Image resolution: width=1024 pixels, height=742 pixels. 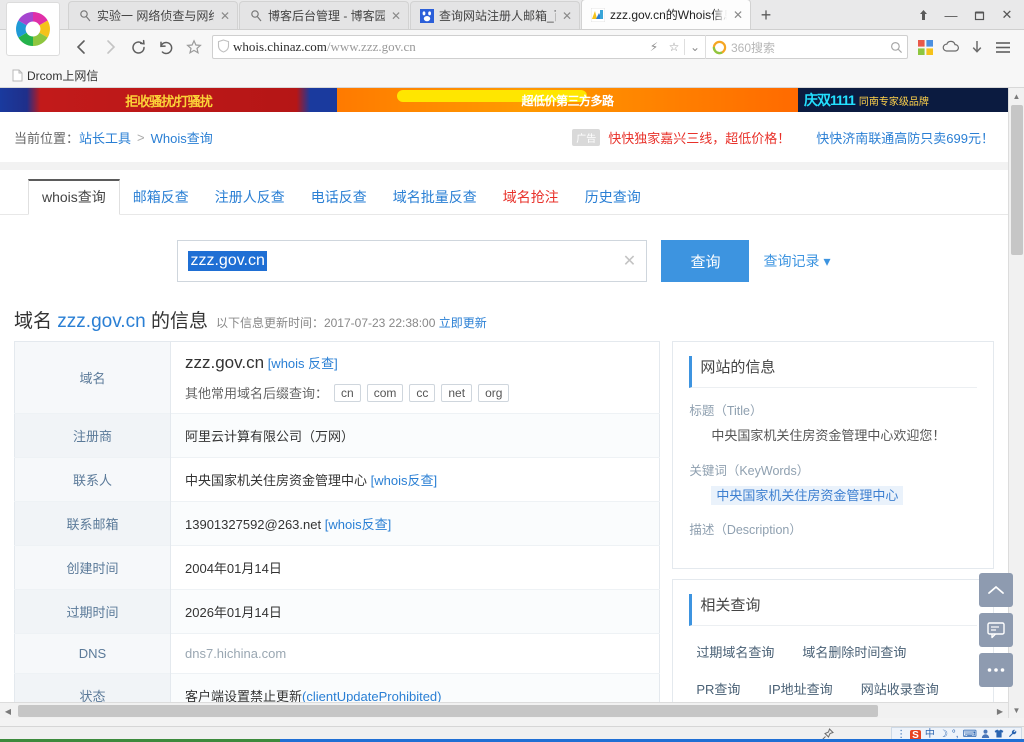 What do you see at coordinates (495, 15) in the screenshot?
I see `browser-tab-3: 查询网站注册人邮箱_百度 ✕` at bounding box center [495, 15].